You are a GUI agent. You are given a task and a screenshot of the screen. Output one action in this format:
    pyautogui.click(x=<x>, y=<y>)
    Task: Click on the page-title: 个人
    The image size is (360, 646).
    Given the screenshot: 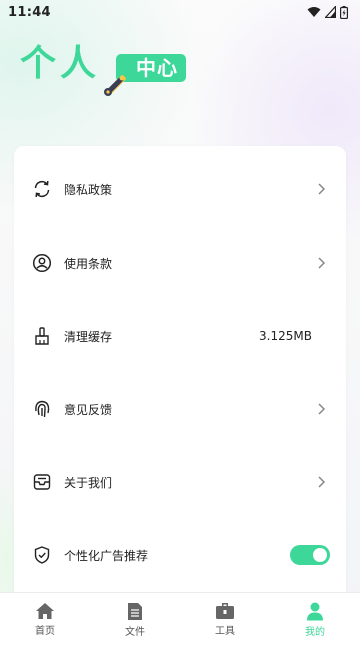 What is the action you would take?
    pyautogui.click(x=60, y=63)
    